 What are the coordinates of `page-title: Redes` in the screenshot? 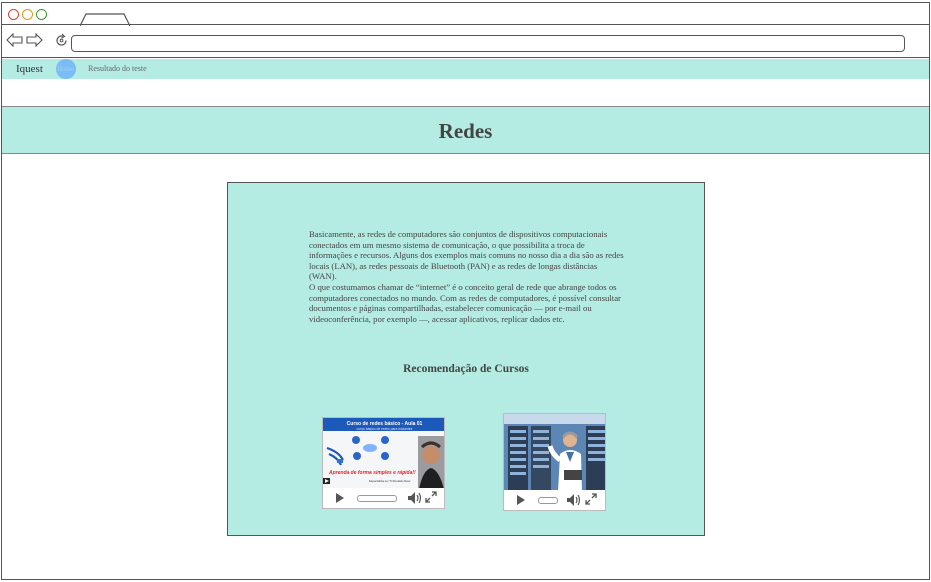 It's located at (465, 131).